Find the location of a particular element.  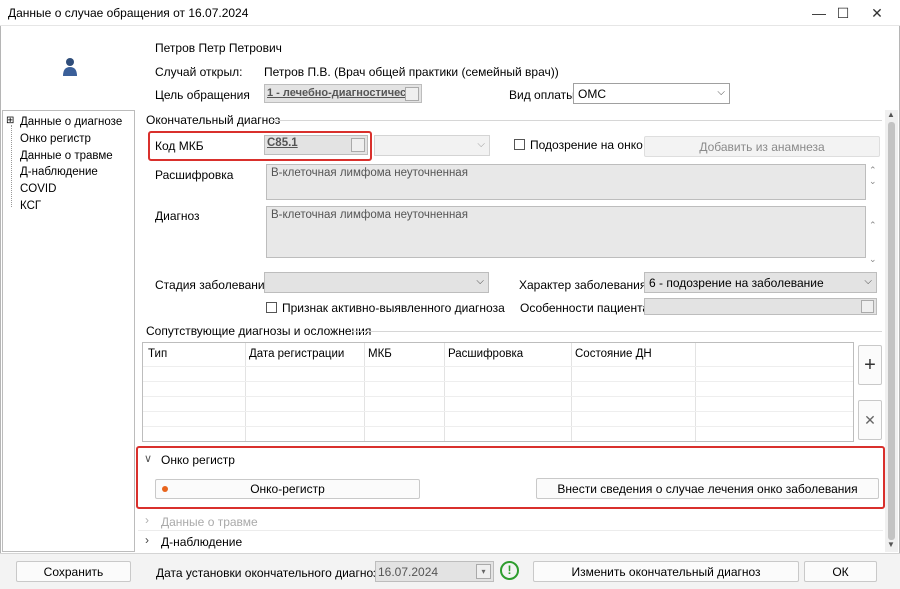

section-concomitant: Сопутствующие диагнозы и осложнения is located at coordinates (259, 331).